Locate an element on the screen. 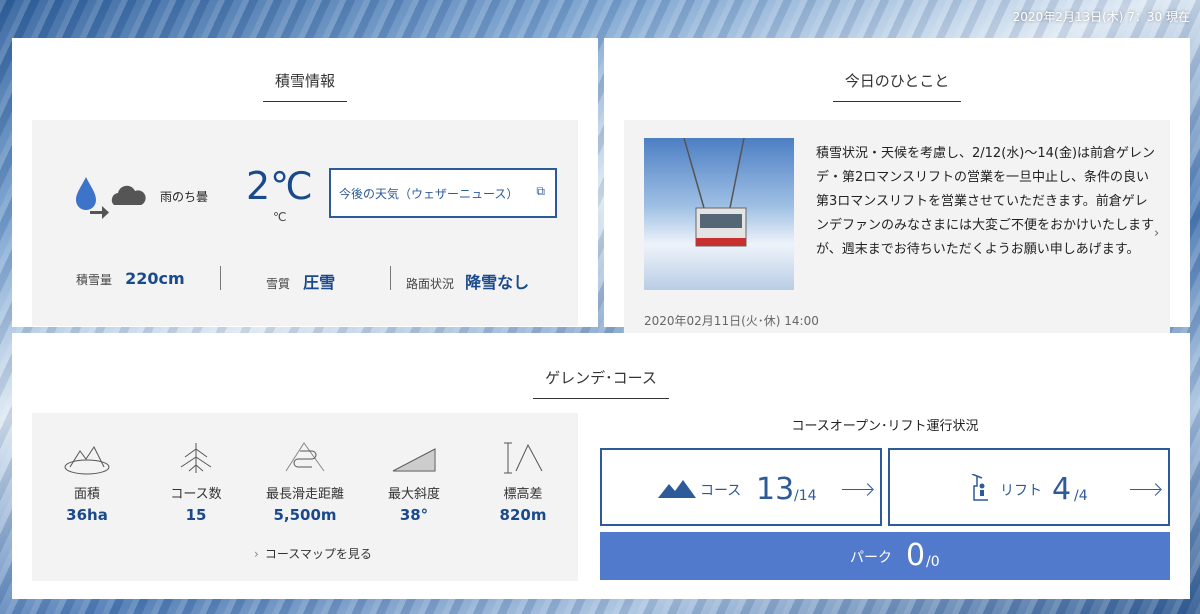 The width and height of the screenshot is (1200, 614). update-timestamp: 2020年2月13日(木) 7：30 現在 is located at coordinates (1101, 17).